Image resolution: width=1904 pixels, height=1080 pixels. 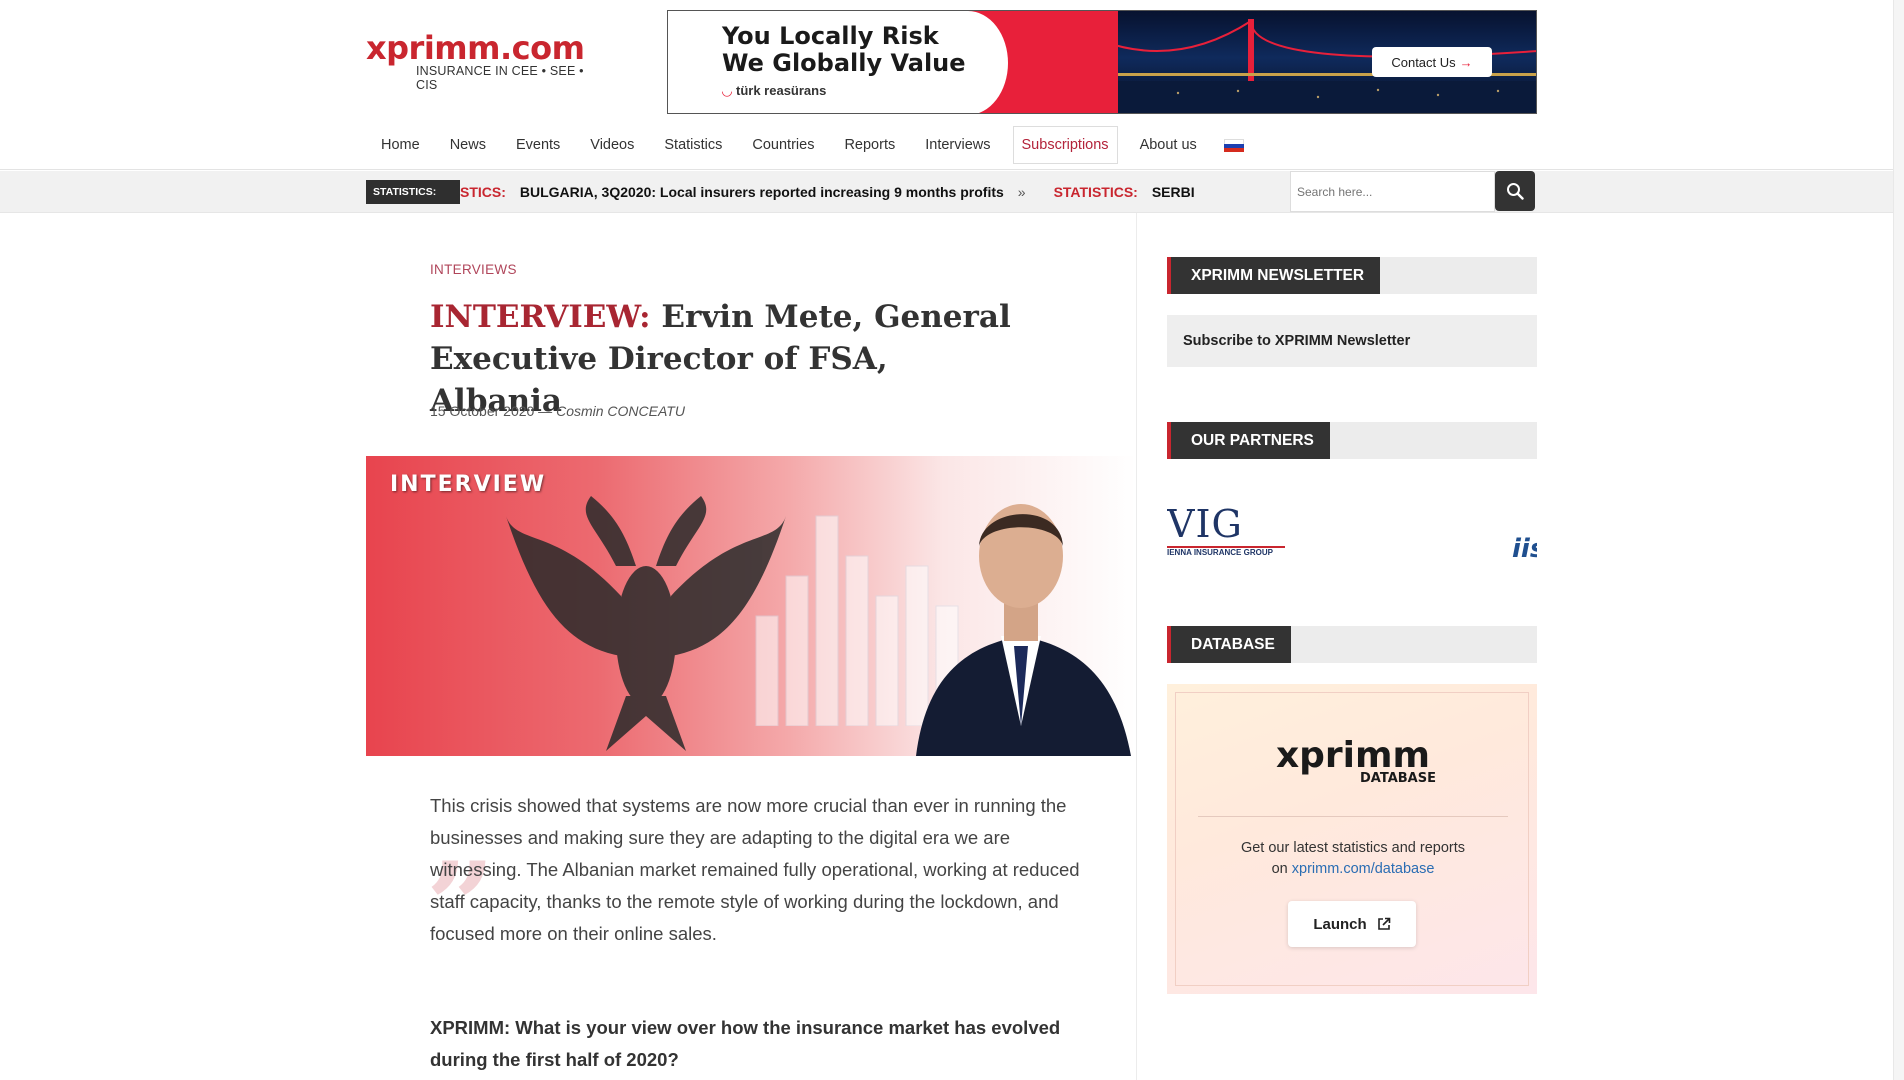 What do you see at coordinates (1229, 644) in the screenshot?
I see `database-title: DATABASE` at bounding box center [1229, 644].